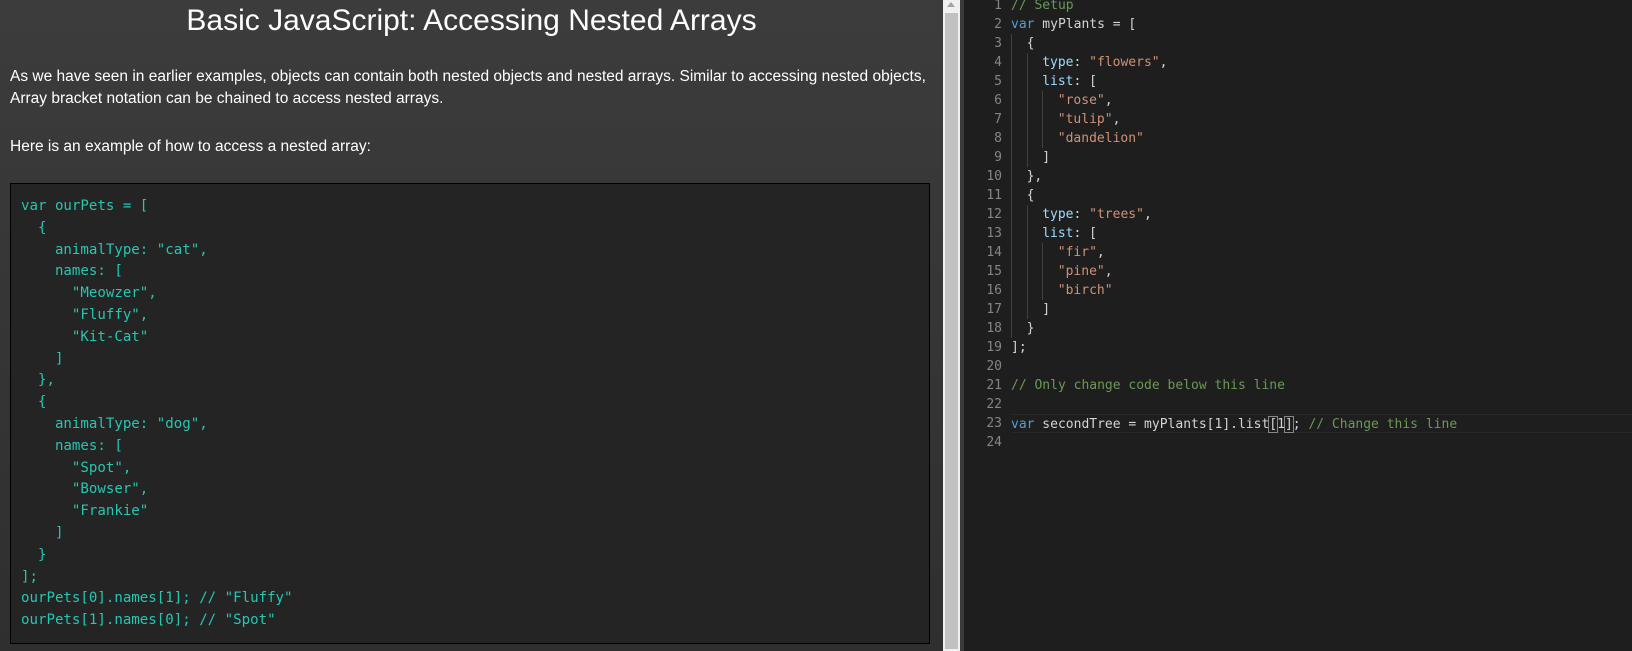 This screenshot has height=651, width=1632. I want to click on line-number: 18, so click(994, 328).